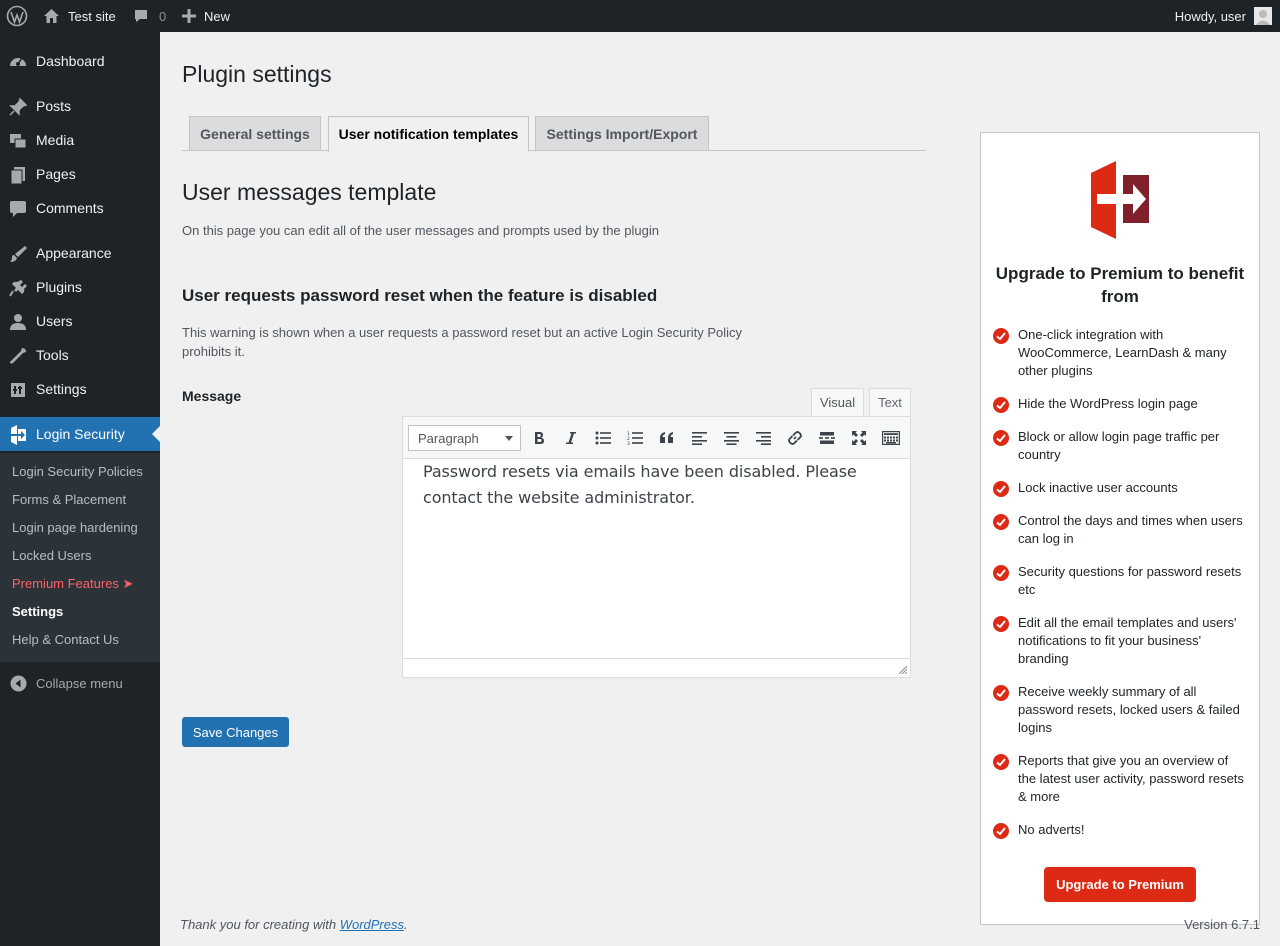 This screenshot has width=1280, height=946. I want to click on bold-icon, so click(539, 438).